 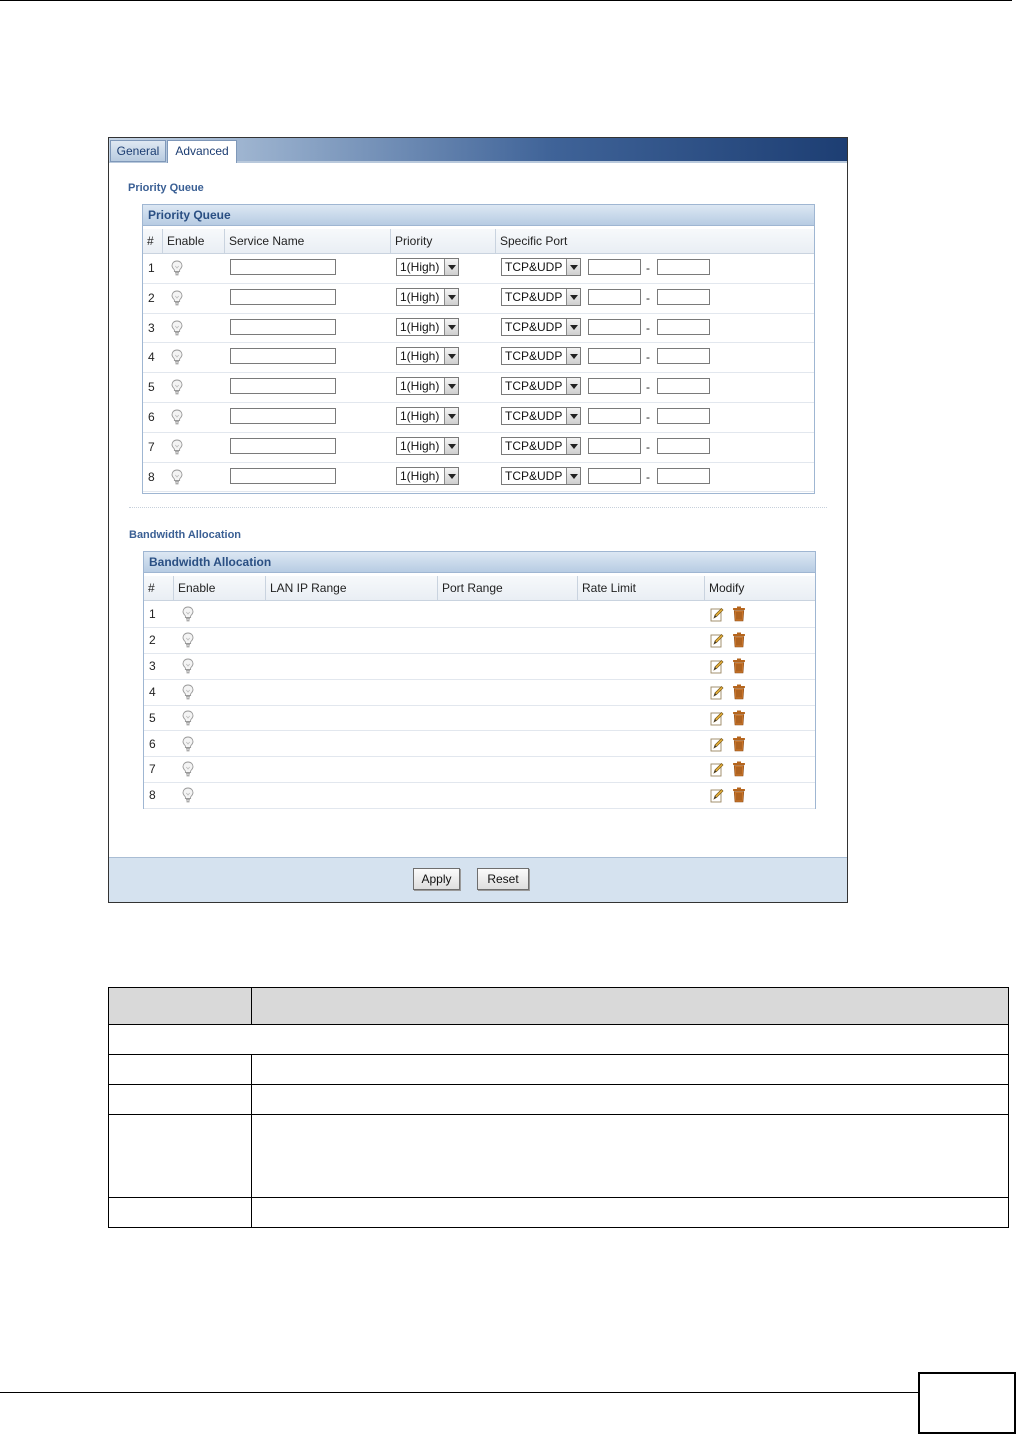 What do you see at coordinates (151, 297) in the screenshot?
I see `row-number: 2` at bounding box center [151, 297].